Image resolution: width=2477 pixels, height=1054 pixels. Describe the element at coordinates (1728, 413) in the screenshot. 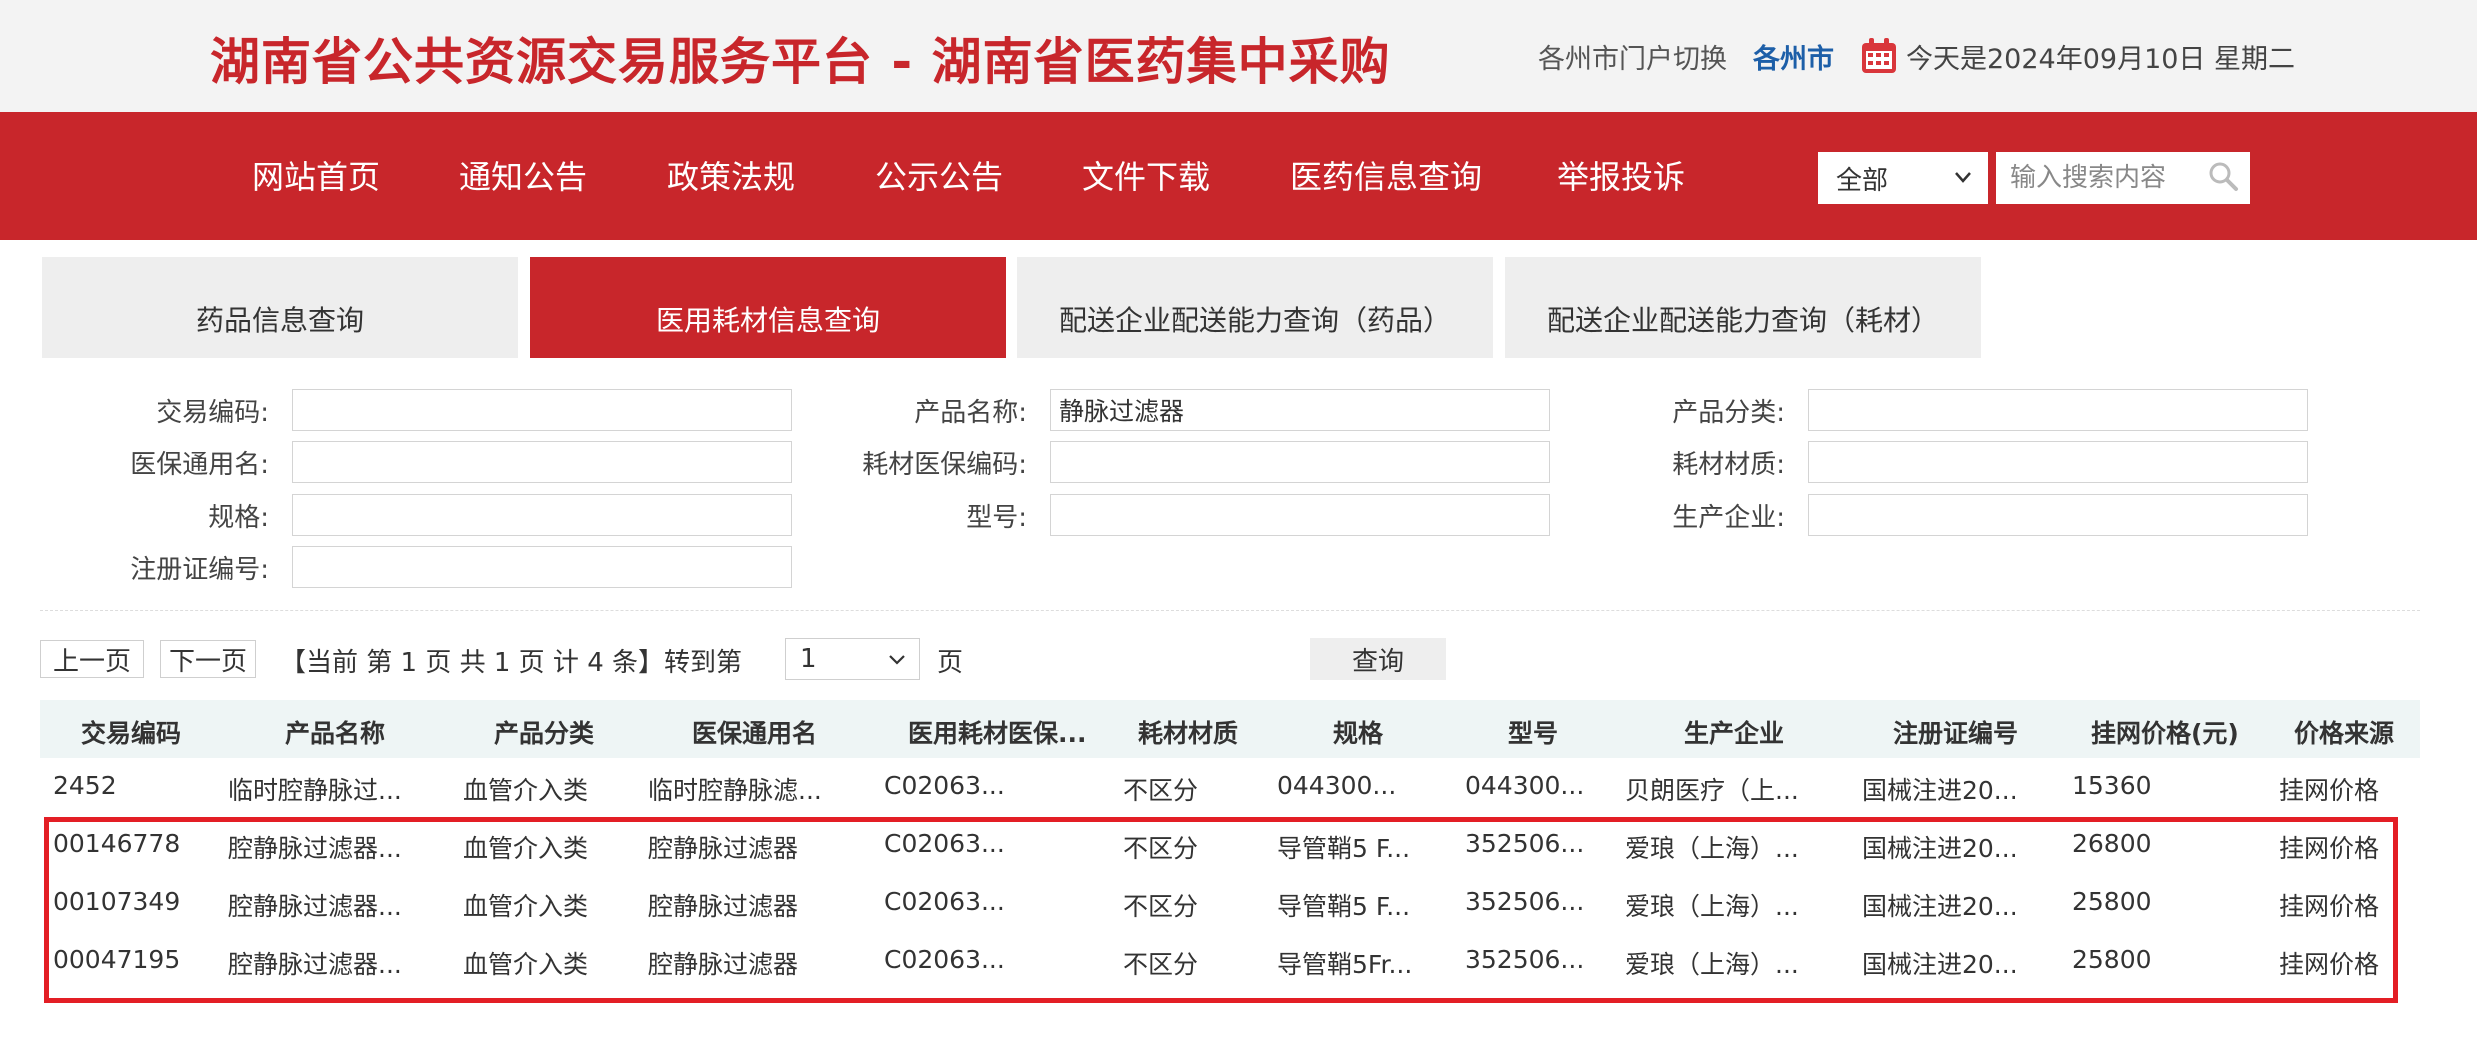

I see `category-label: 产品分类:` at that location.